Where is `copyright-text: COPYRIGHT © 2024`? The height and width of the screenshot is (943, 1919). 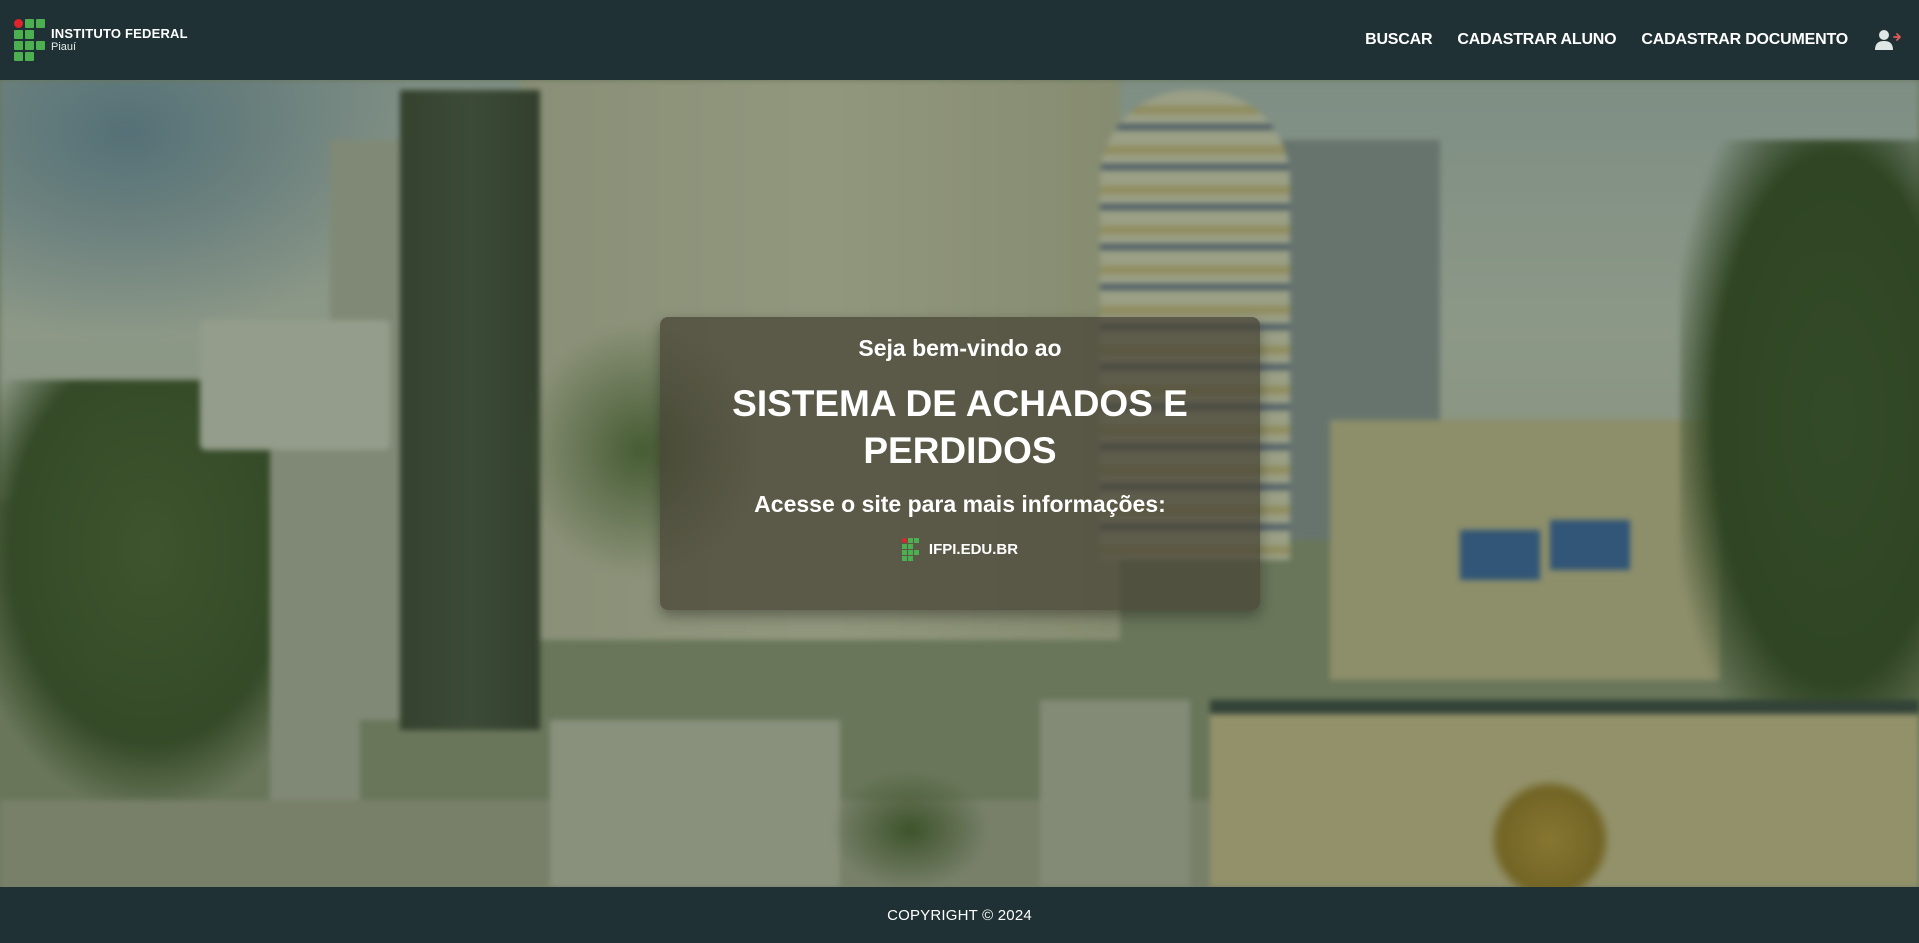
copyright-text: COPYRIGHT © 2024 is located at coordinates (959, 915).